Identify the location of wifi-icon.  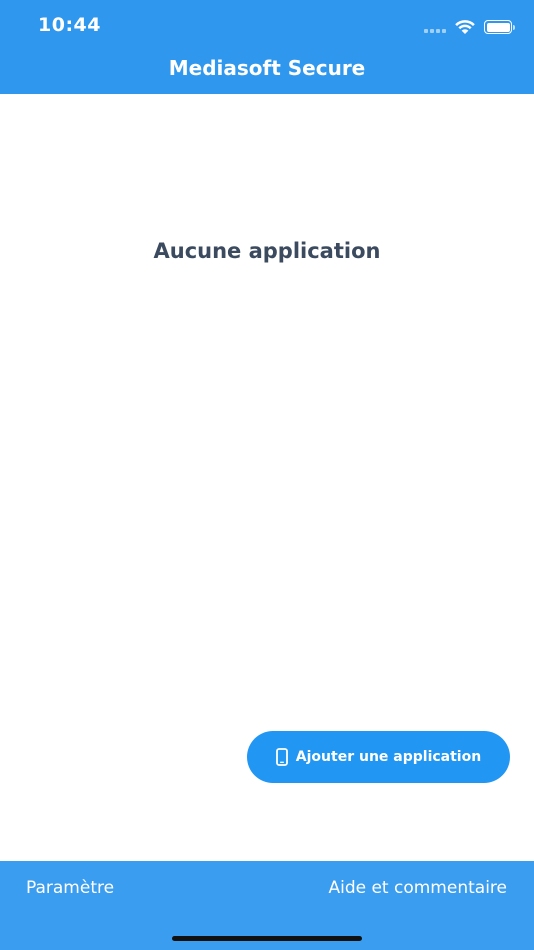
(465, 27).